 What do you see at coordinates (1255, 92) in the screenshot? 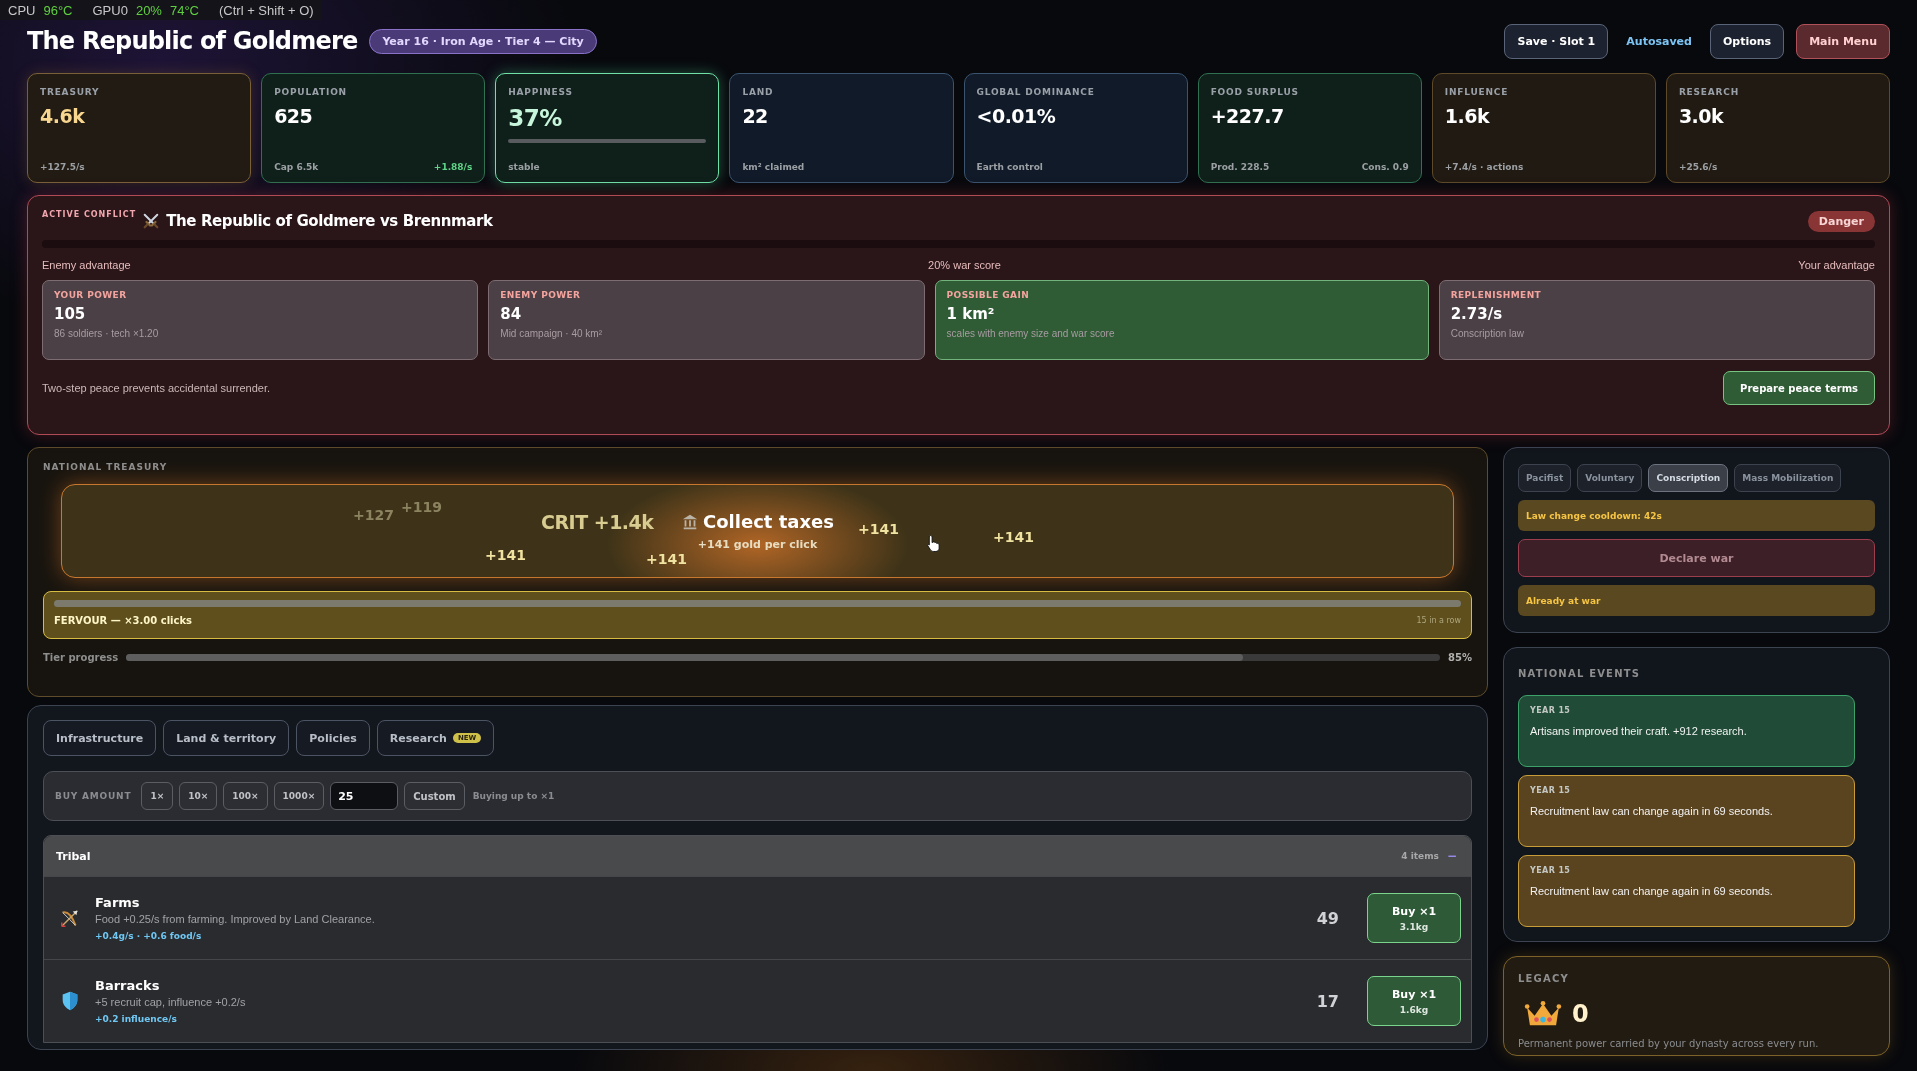
I see `stat-label: FOOD SURPLUS` at bounding box center [1255, 92].